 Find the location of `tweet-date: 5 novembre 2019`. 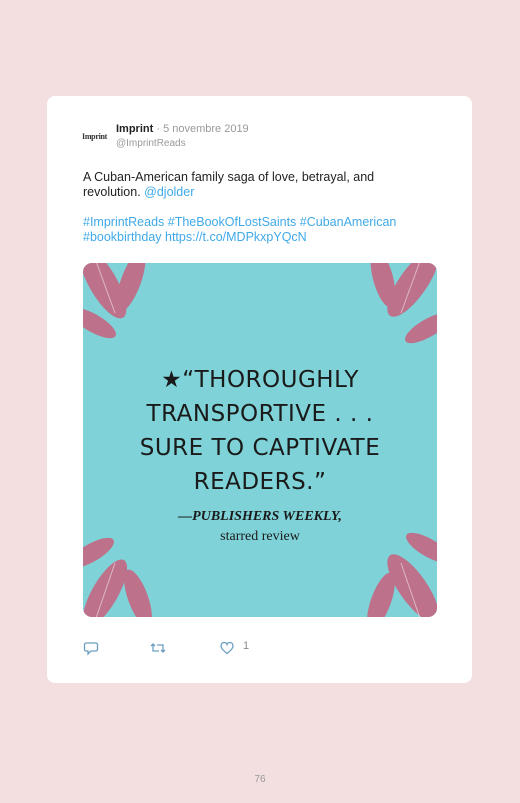

tweet-date: 5 novembre 2019 is located at coordinates (206, 129).